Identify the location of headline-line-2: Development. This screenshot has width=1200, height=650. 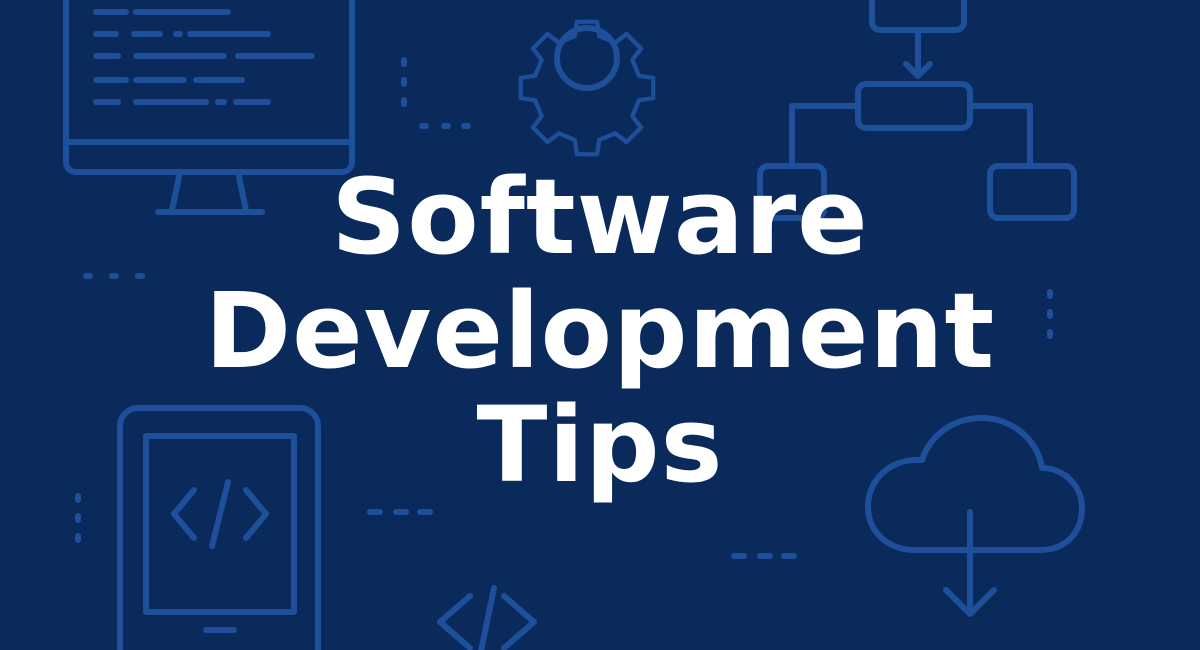
(600, 331).